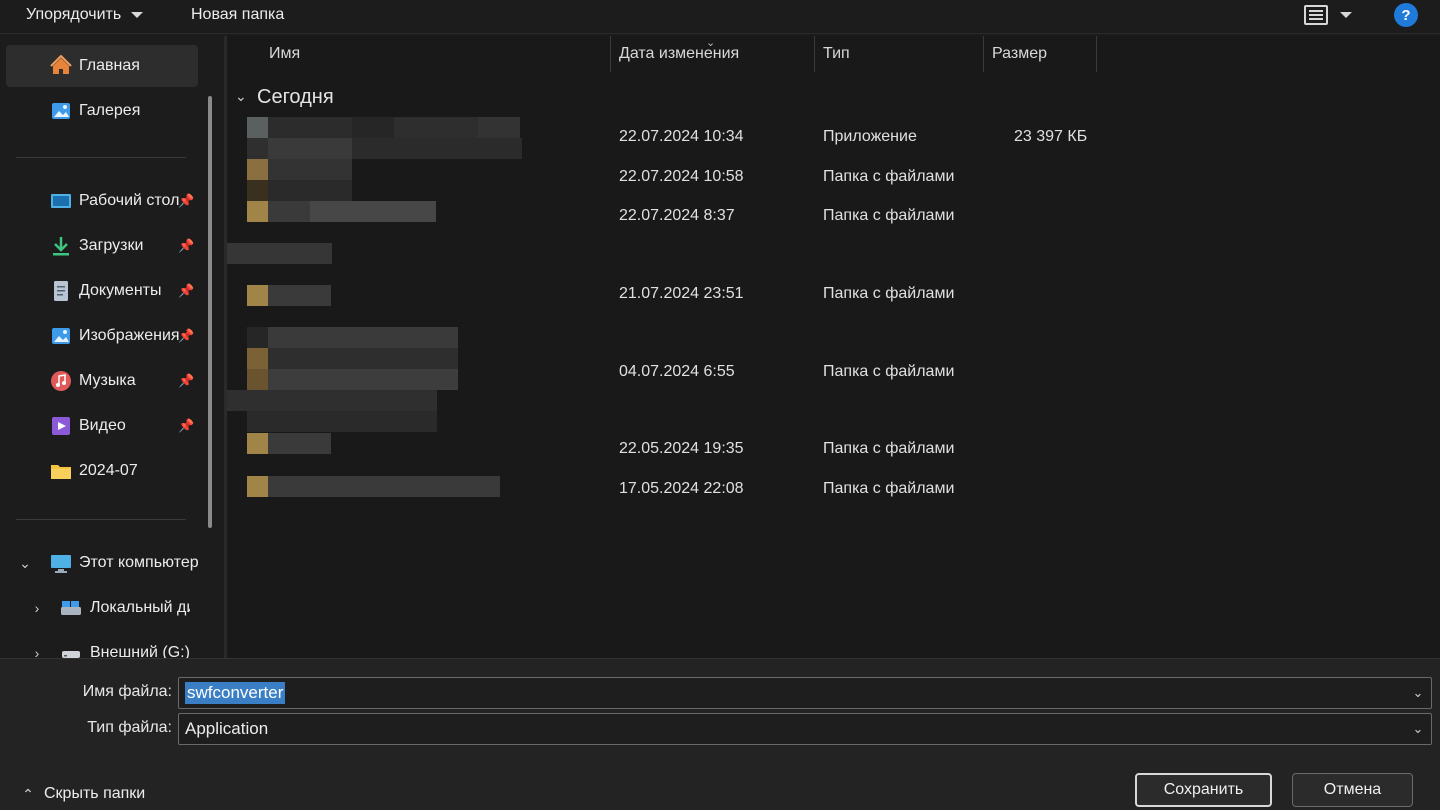 This screenshot has width=1440, height=810. I want to click on nav-item-label: Изображения, so click(129, 335).